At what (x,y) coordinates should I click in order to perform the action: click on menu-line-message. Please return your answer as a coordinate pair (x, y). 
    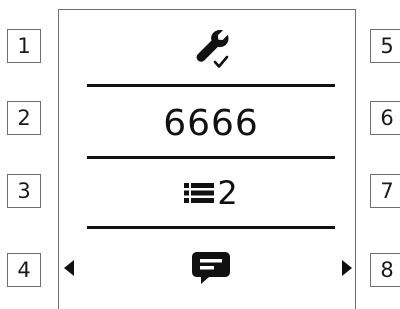
    Looking at the image, I should click on (211, 268).